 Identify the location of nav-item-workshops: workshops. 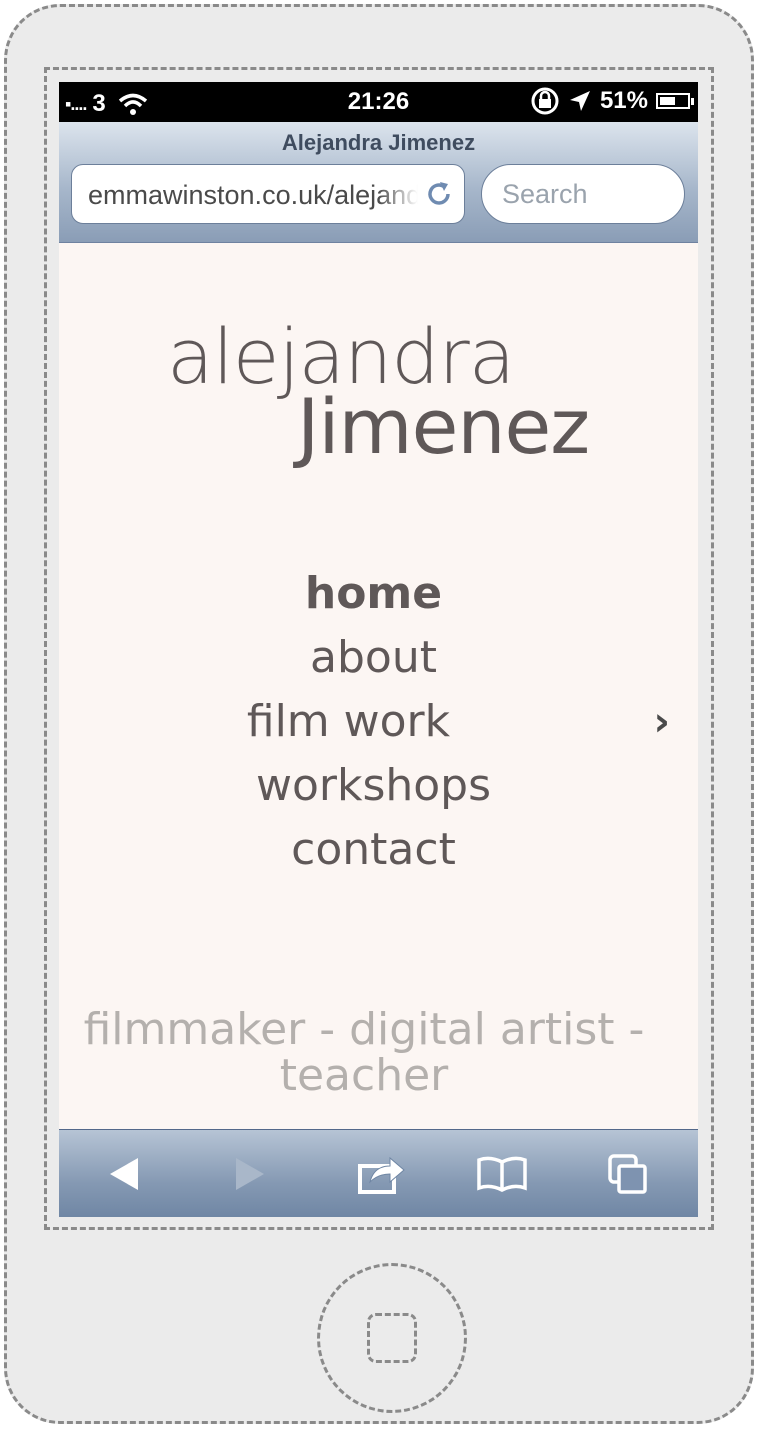
(373, 786).